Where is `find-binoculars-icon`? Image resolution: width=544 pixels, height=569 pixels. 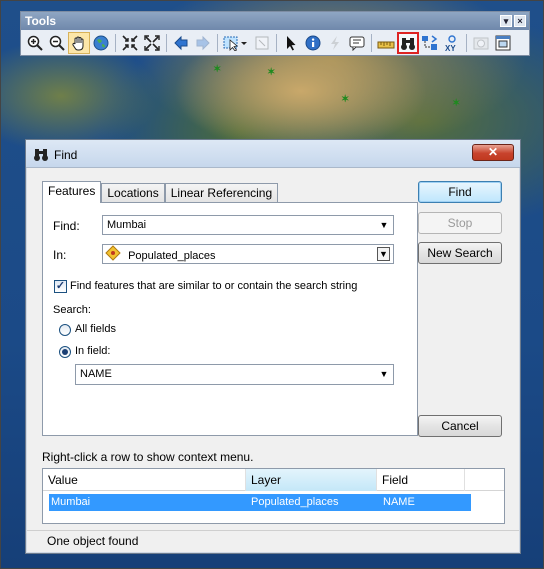 find-binoculars-icon is located at coordinates (408, 43).